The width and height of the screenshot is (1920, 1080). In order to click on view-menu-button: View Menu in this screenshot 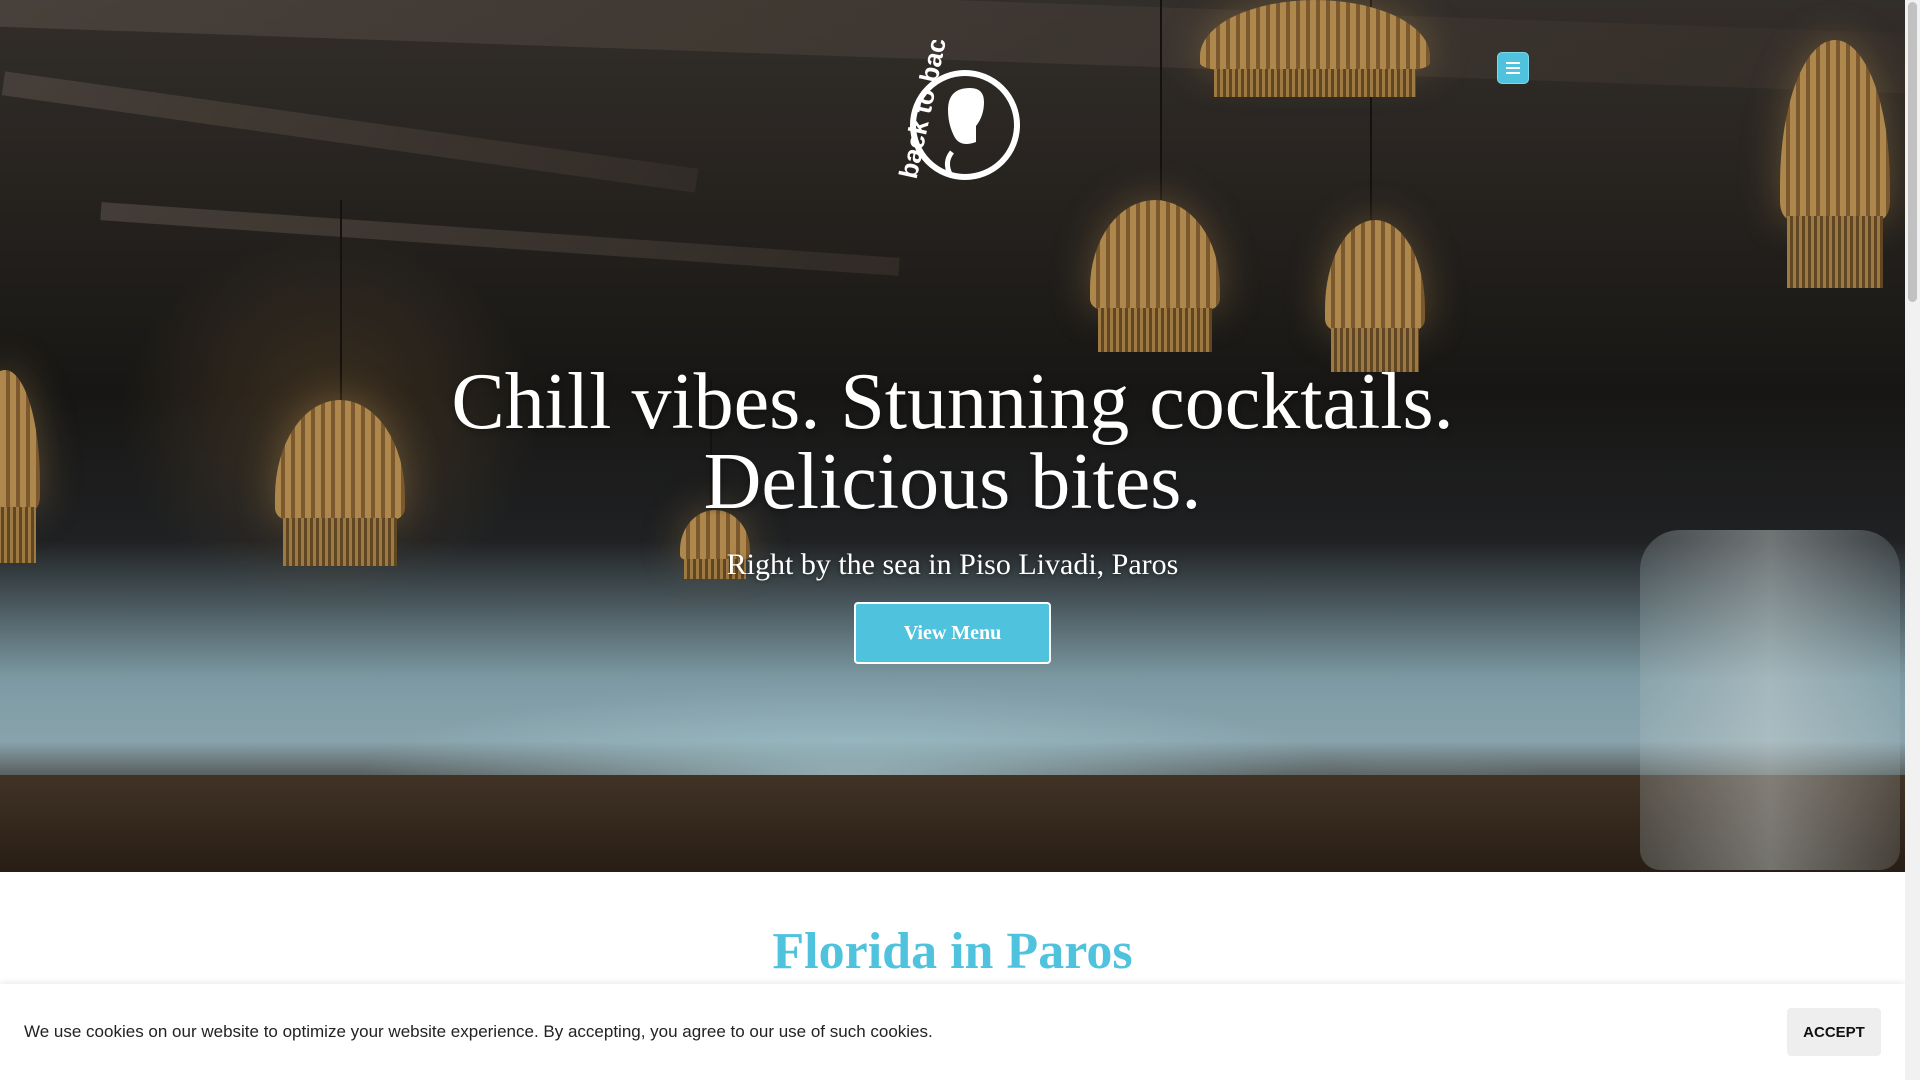, I will do `click(952, 633)`.